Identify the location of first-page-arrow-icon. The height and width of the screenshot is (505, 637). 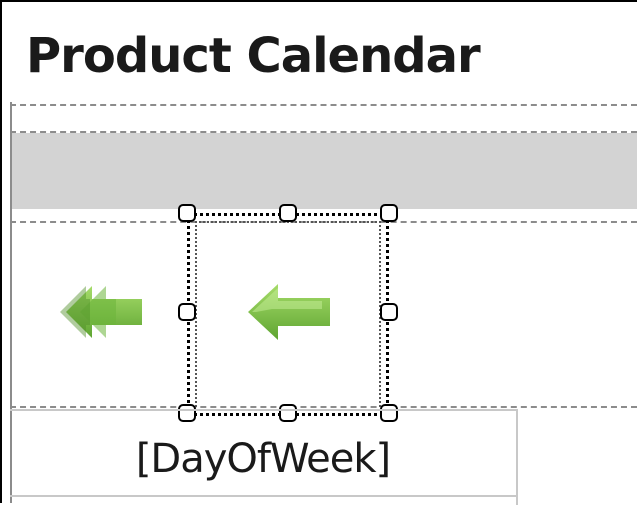
(101, 312).